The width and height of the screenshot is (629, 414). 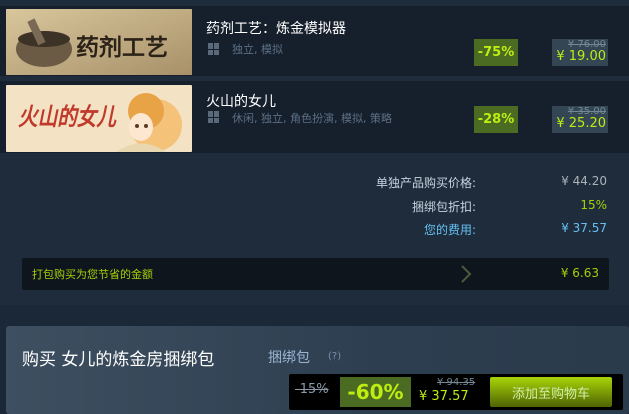 What do you see at coordinates (579, 273) in the screenshot?
I see `savings-value: ¥ 6.63` at bounding box center [579, 273].